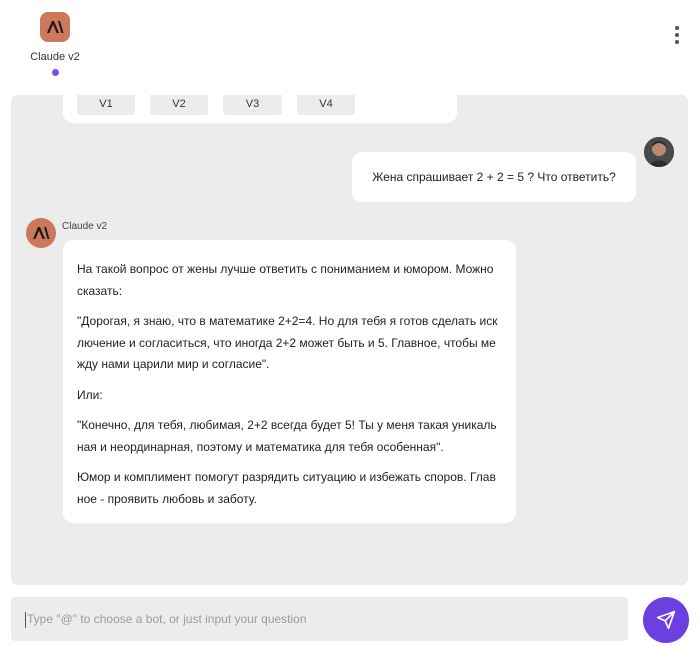 The width and height of the screenshot is (700, 657). Describe the element at coordinates (106, 105) in the screenshot. I see `version-button-v1: V1` at that location.